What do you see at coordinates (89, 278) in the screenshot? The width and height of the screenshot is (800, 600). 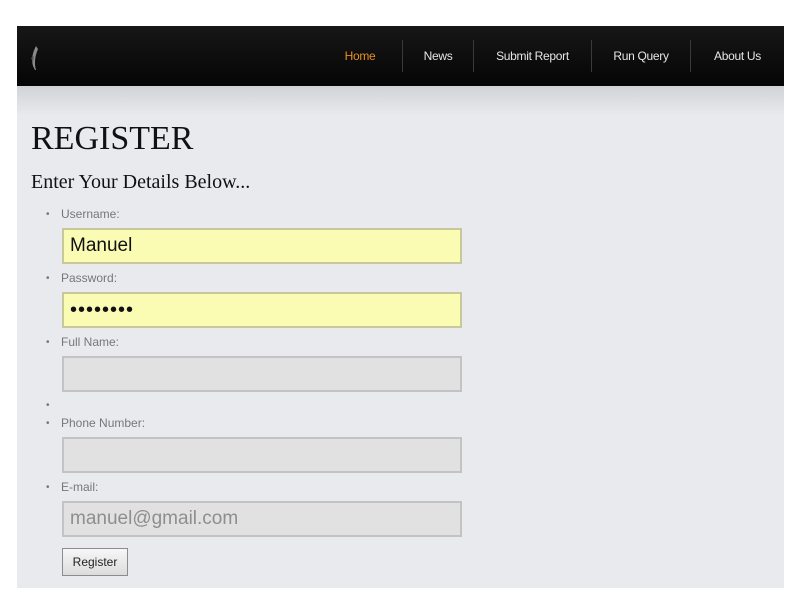 I see `password-label: Password:` at bounding box center [89, 278].